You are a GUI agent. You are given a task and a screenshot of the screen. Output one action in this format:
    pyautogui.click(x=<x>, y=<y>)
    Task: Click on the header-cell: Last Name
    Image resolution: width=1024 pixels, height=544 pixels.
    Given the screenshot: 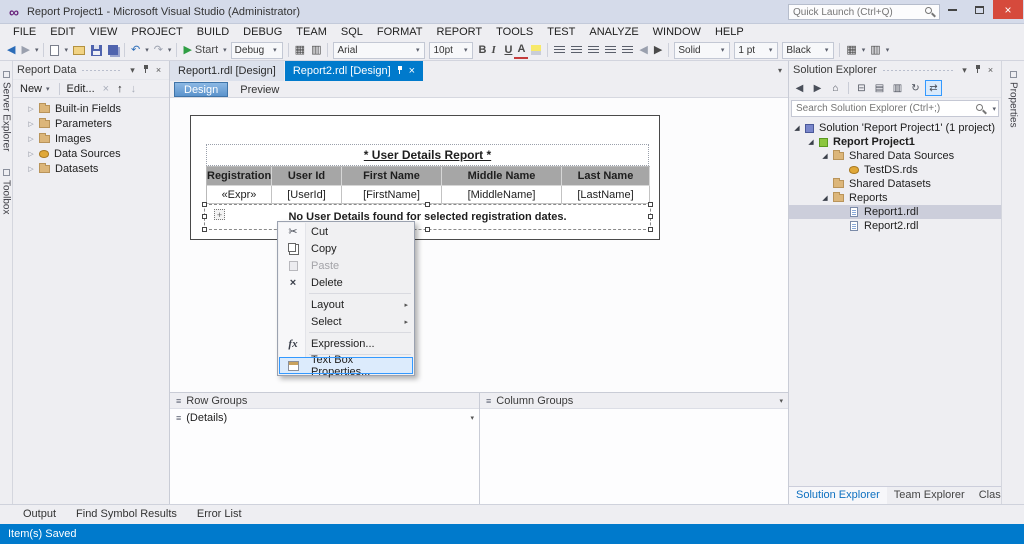 What is the action you would take?
    pyautogui.click(x=606, y=176)
    